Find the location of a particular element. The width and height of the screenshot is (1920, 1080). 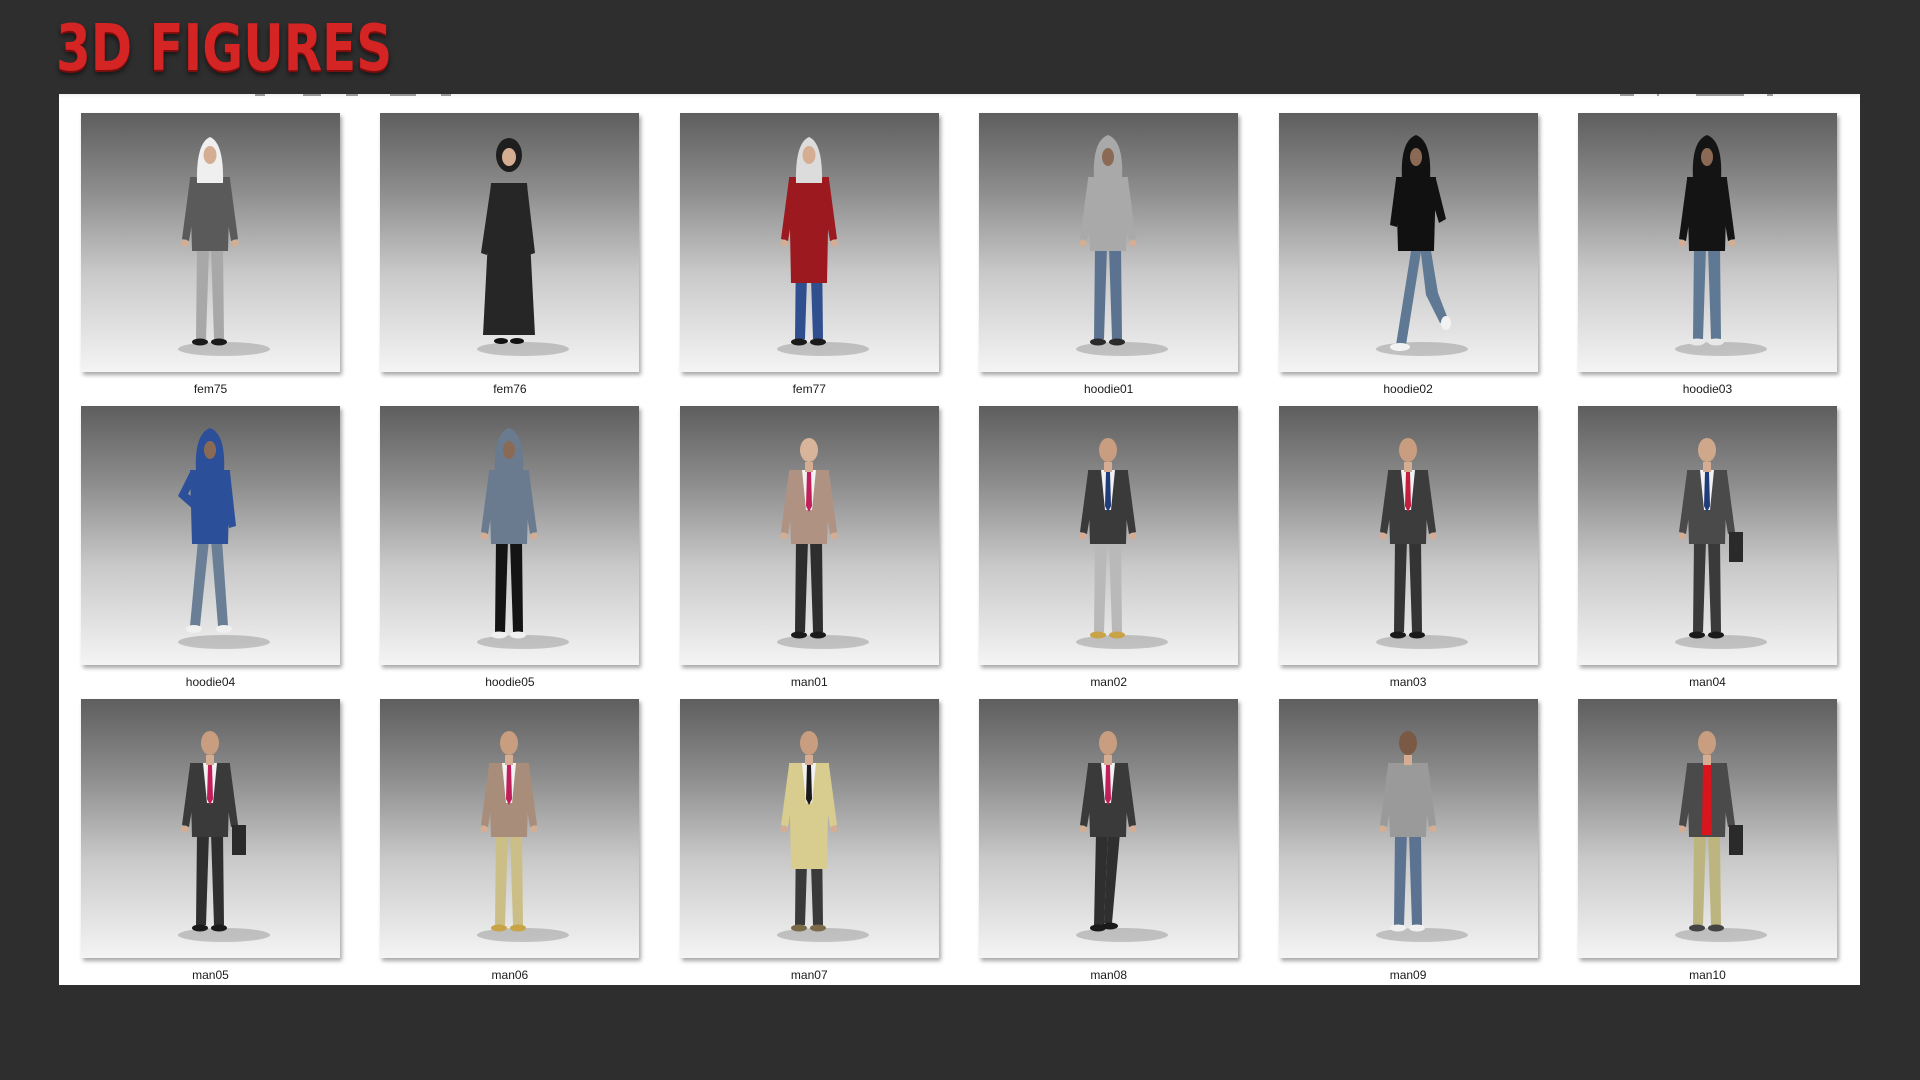

file-name-label: hoodie05 is located at coordinates (510, 682).